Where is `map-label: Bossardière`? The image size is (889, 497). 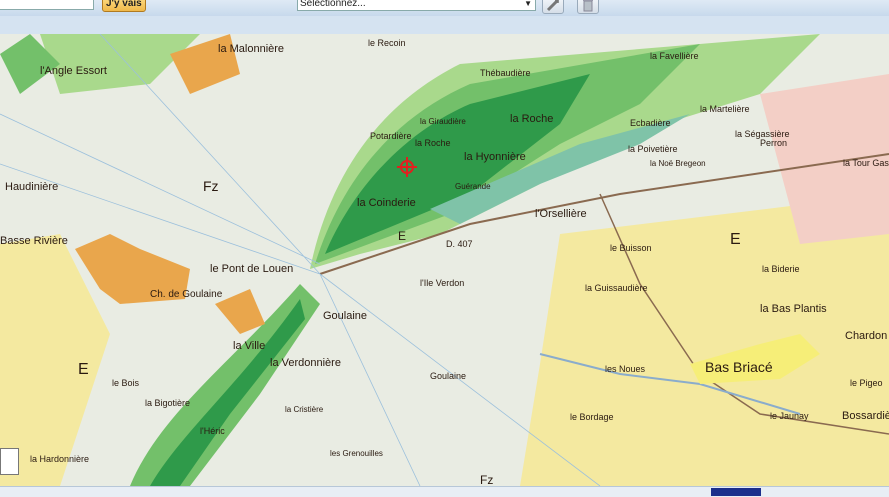 map-label: Bossardière is located at coordinates (865, 416).